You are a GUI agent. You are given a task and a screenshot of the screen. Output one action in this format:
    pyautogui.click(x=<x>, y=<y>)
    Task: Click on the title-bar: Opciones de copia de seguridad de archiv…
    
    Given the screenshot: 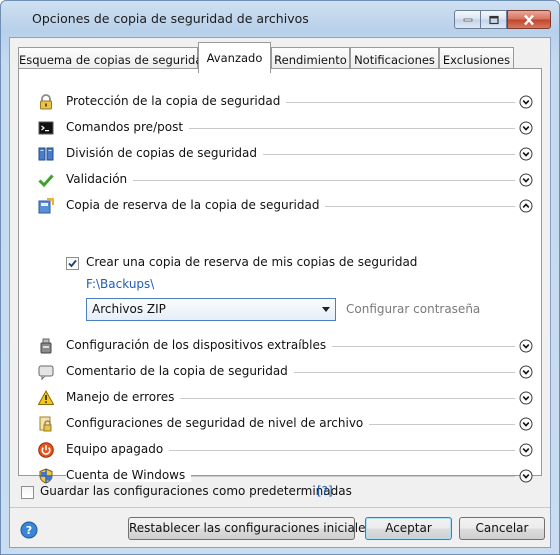 What is the action you would take?
    pyautogui.click(x=280, y=19)
    